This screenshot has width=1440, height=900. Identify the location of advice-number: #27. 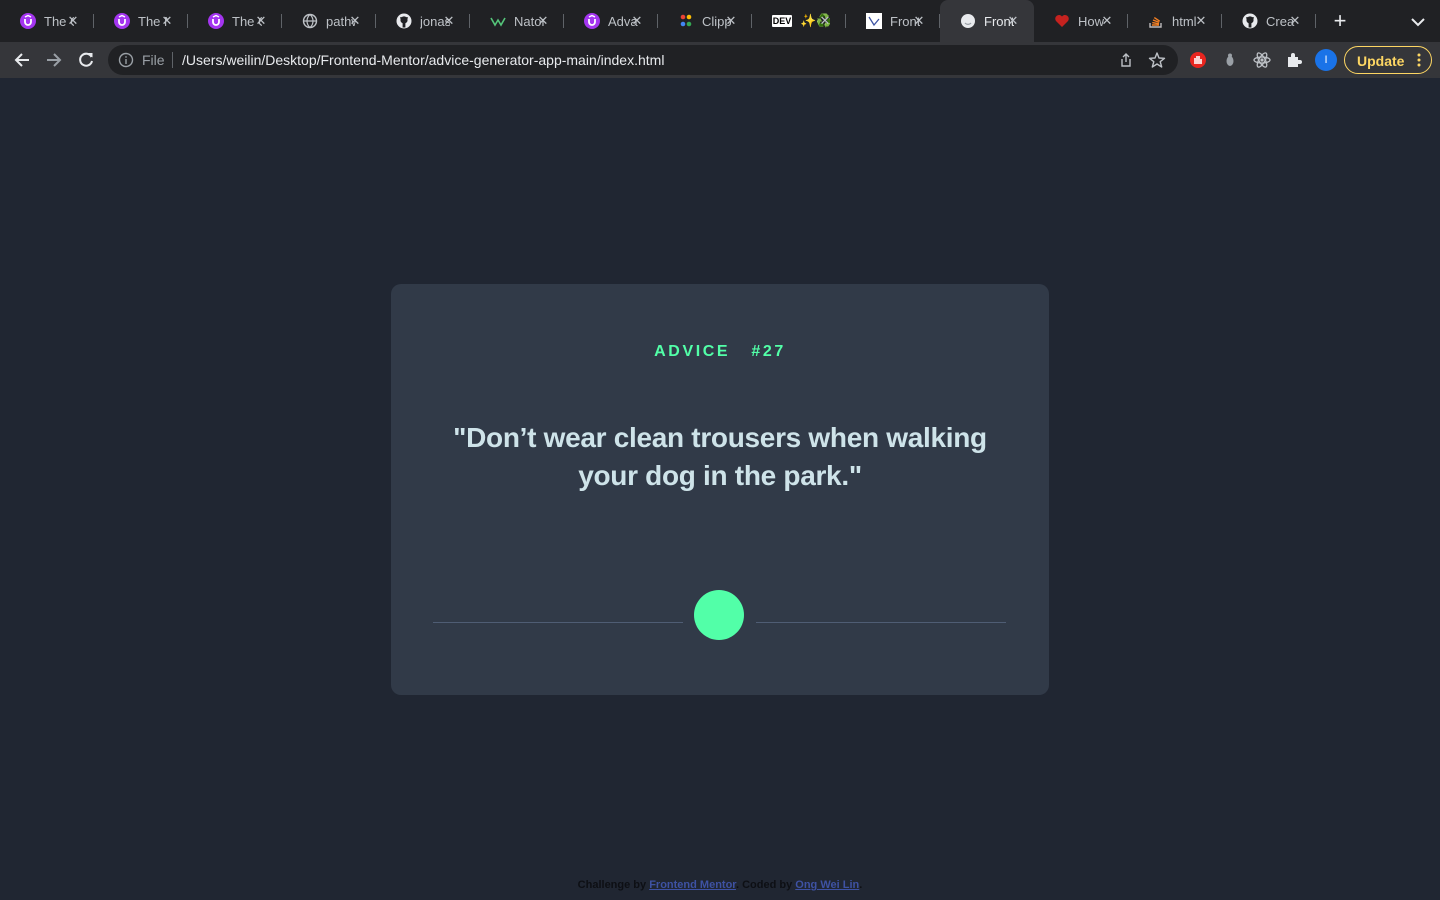
(768, 351).